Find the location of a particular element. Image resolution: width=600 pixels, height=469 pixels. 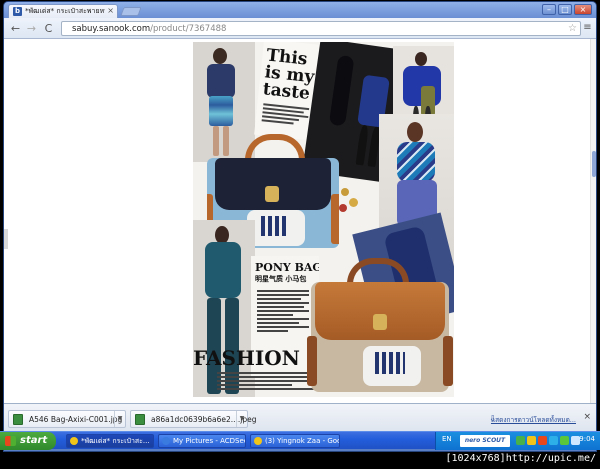

browser-tab: b *พัฒเด่ส* กระเป๋าสะพายหนัง × is located at coordinates (63, 11).